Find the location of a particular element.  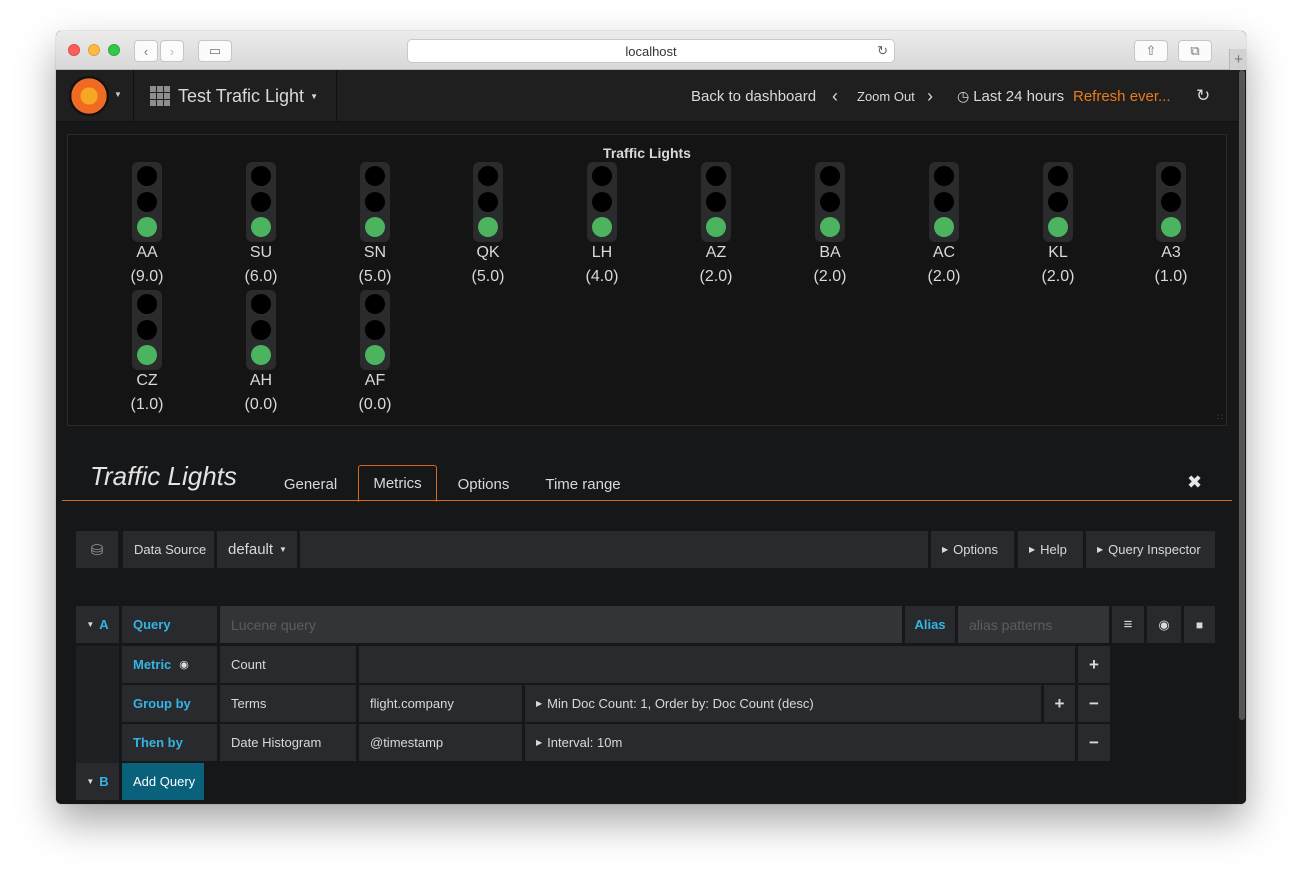

caret-right-icon: ▶ is located at coordinates (1100, 549).